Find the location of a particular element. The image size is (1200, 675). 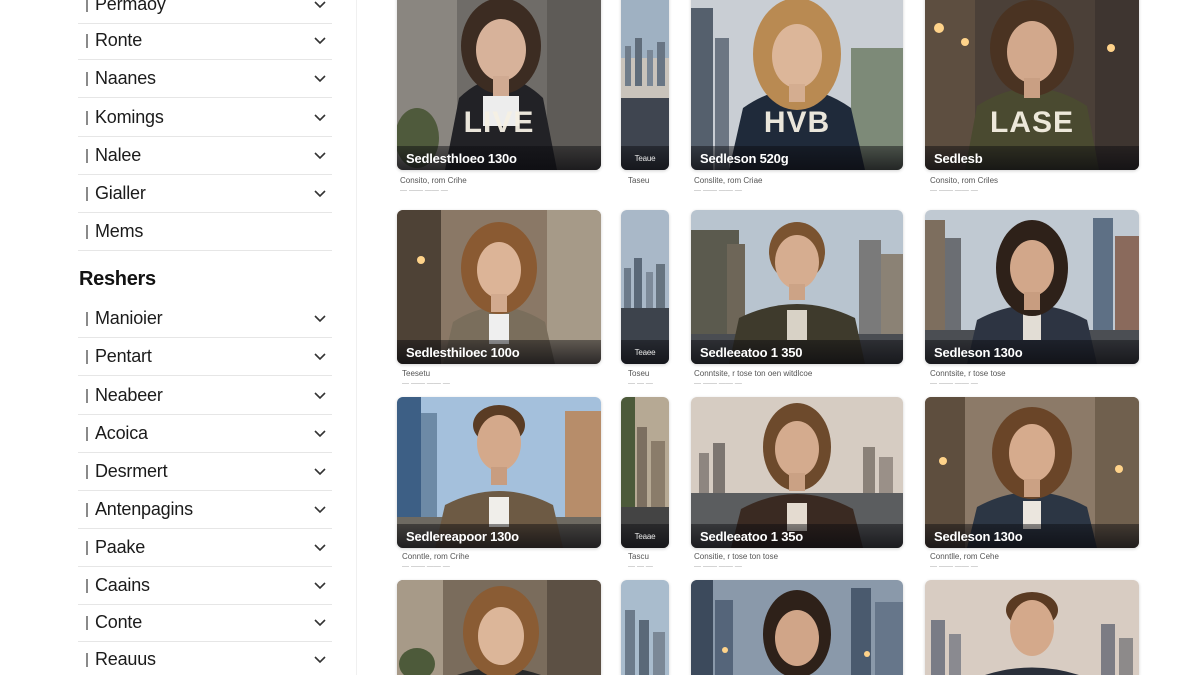

sidebar-item-ronte: Ronte is located at coordinates (205, 41).